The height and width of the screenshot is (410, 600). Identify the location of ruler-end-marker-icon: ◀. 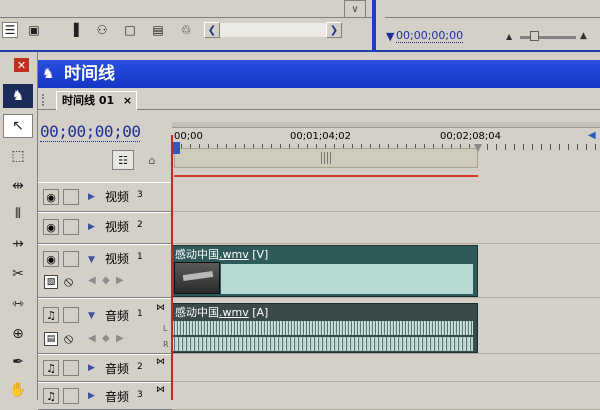
(592, 135).